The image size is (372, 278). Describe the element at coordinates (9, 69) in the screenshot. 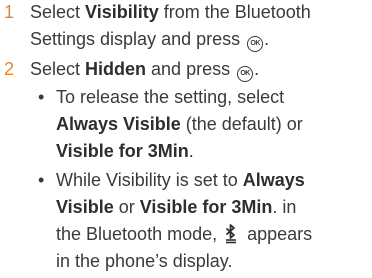

I see `step-2-number: 2` at that location.